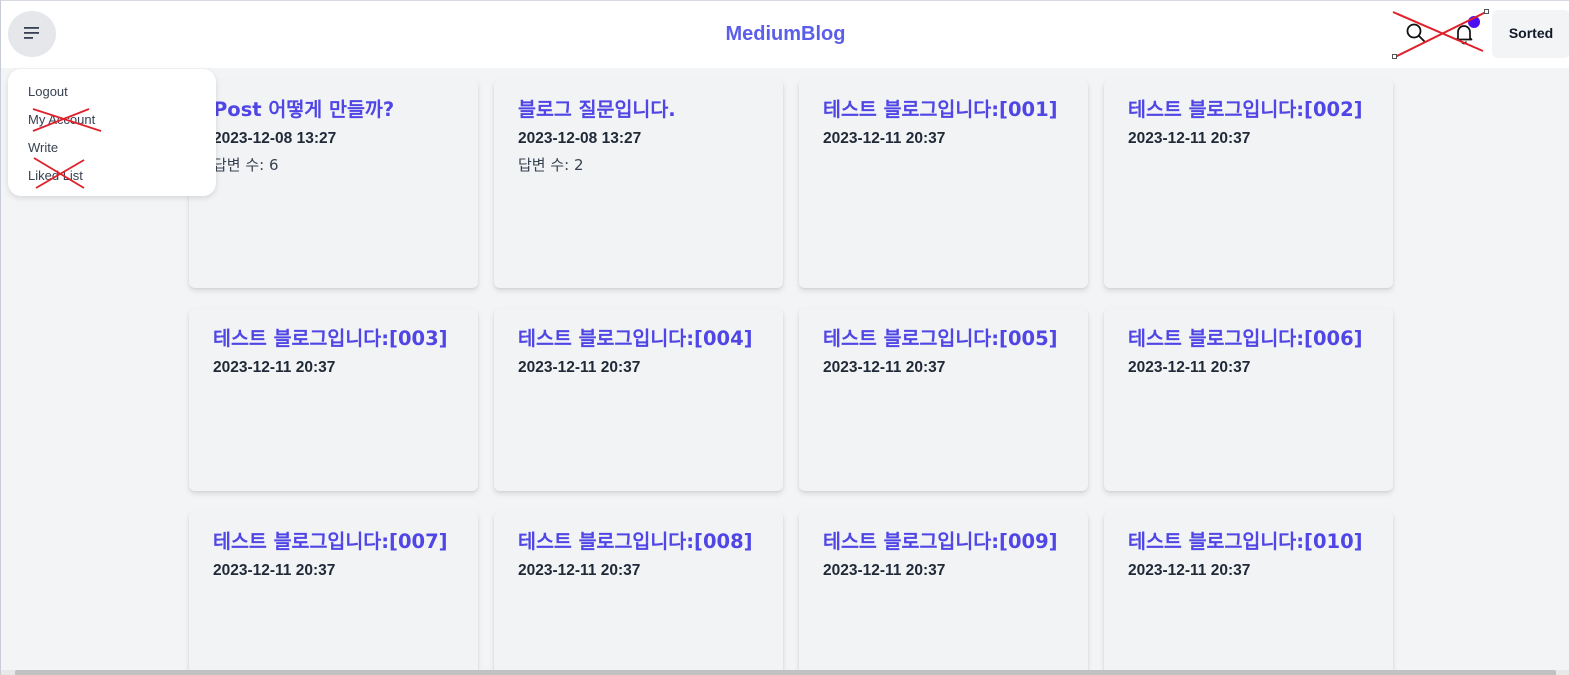 The image size is (1569, 675). What do you see at coordinates (954, 539) in the screenshot?
I see `post-title: 테스트 블로그입니다:[009]` at bounding box center [954, 539].